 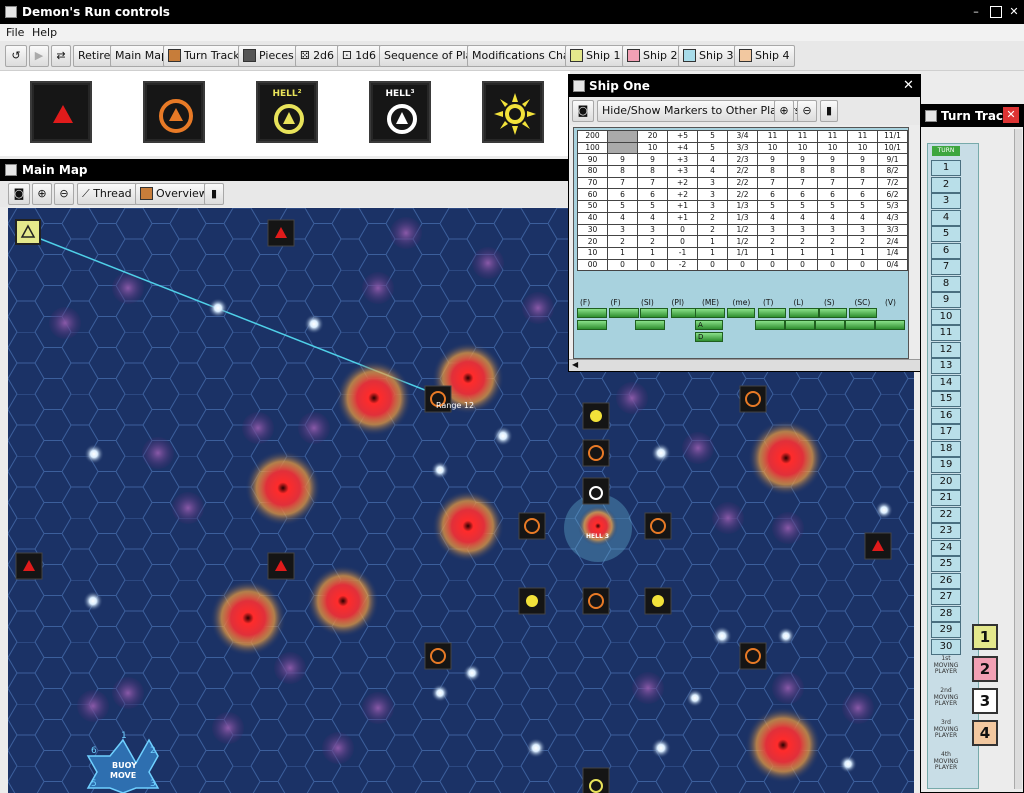 I want to click on turn-cell: 17, so click(x=946, y=432).